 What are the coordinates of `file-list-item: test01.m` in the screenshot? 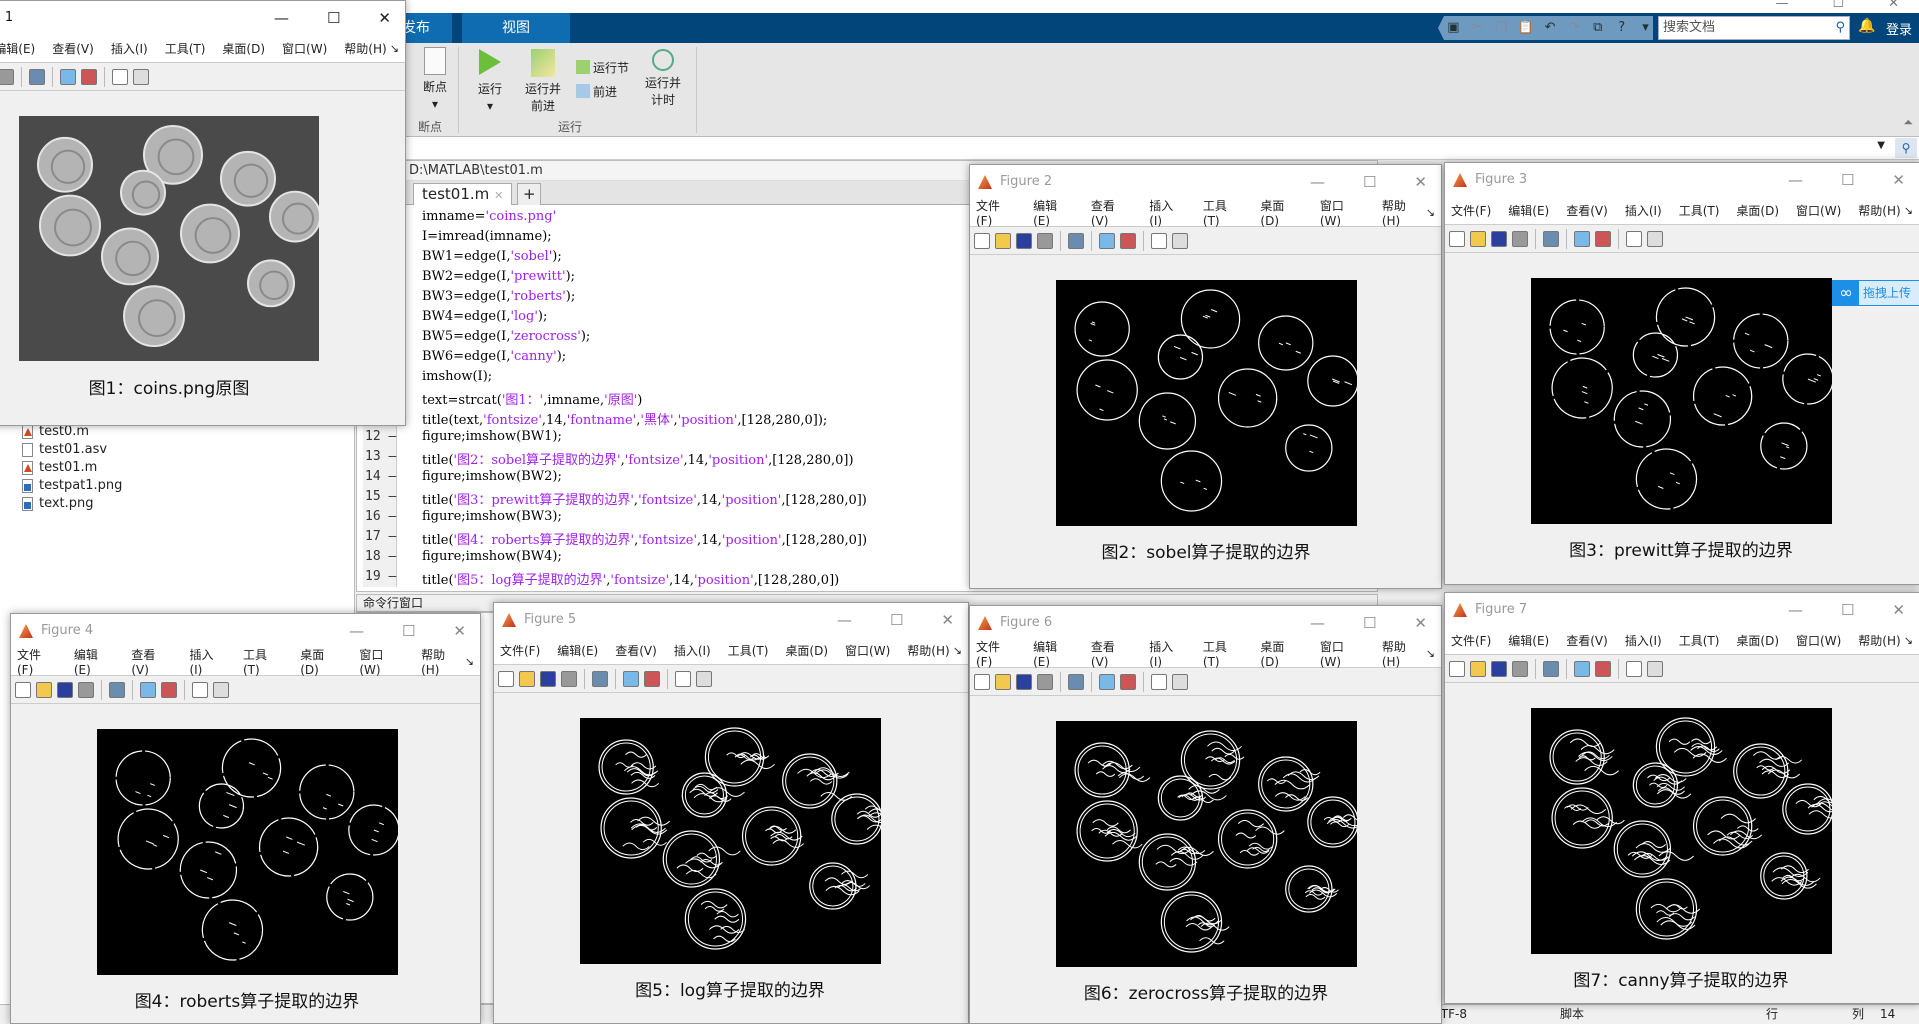 It's located at (59, 467).